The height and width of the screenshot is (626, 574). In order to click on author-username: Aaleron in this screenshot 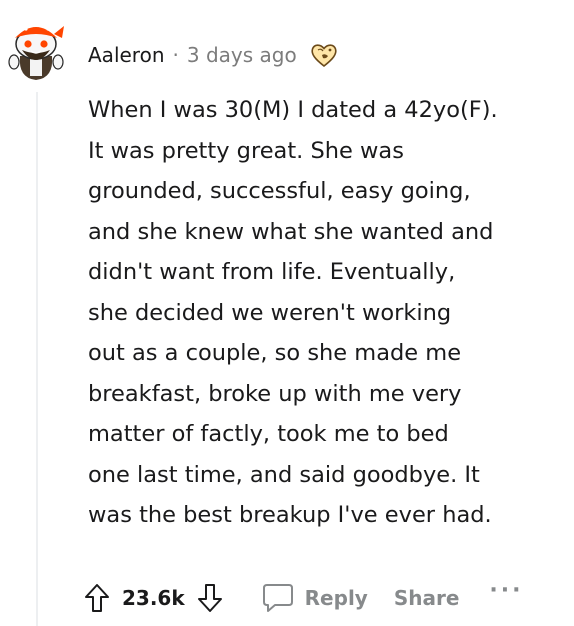, I will do `click(126, 55)`.